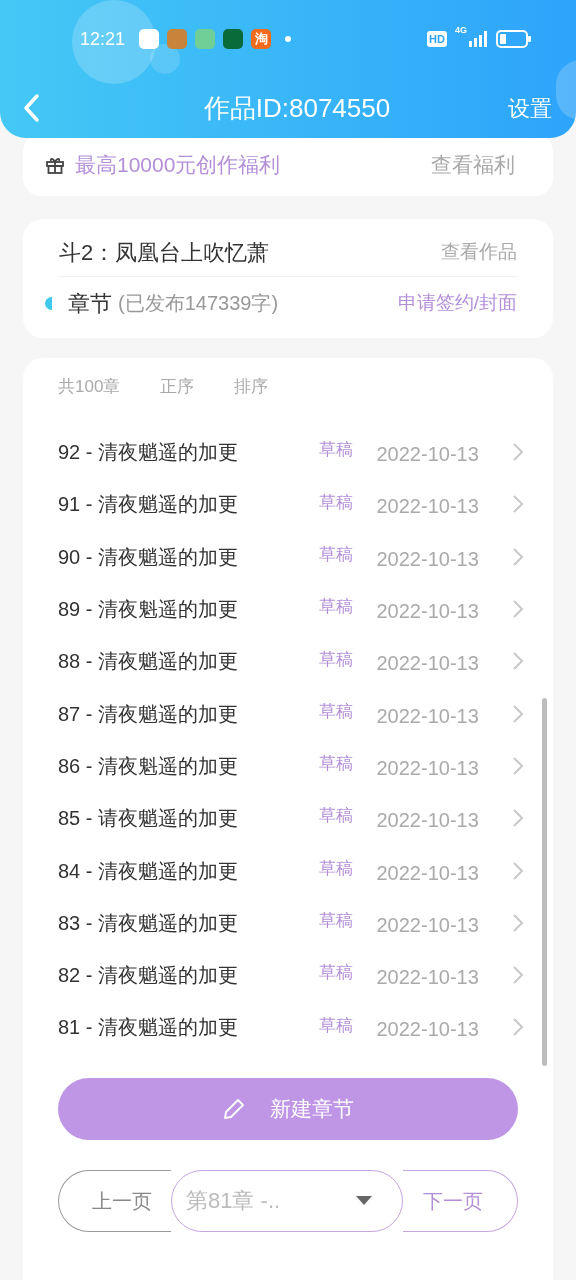  What do you see at coordinates (149, 453) in the screenshot?
I see `chapter-title: 92 - 清夜魈遥的加更` at bounding box center [149, 453].